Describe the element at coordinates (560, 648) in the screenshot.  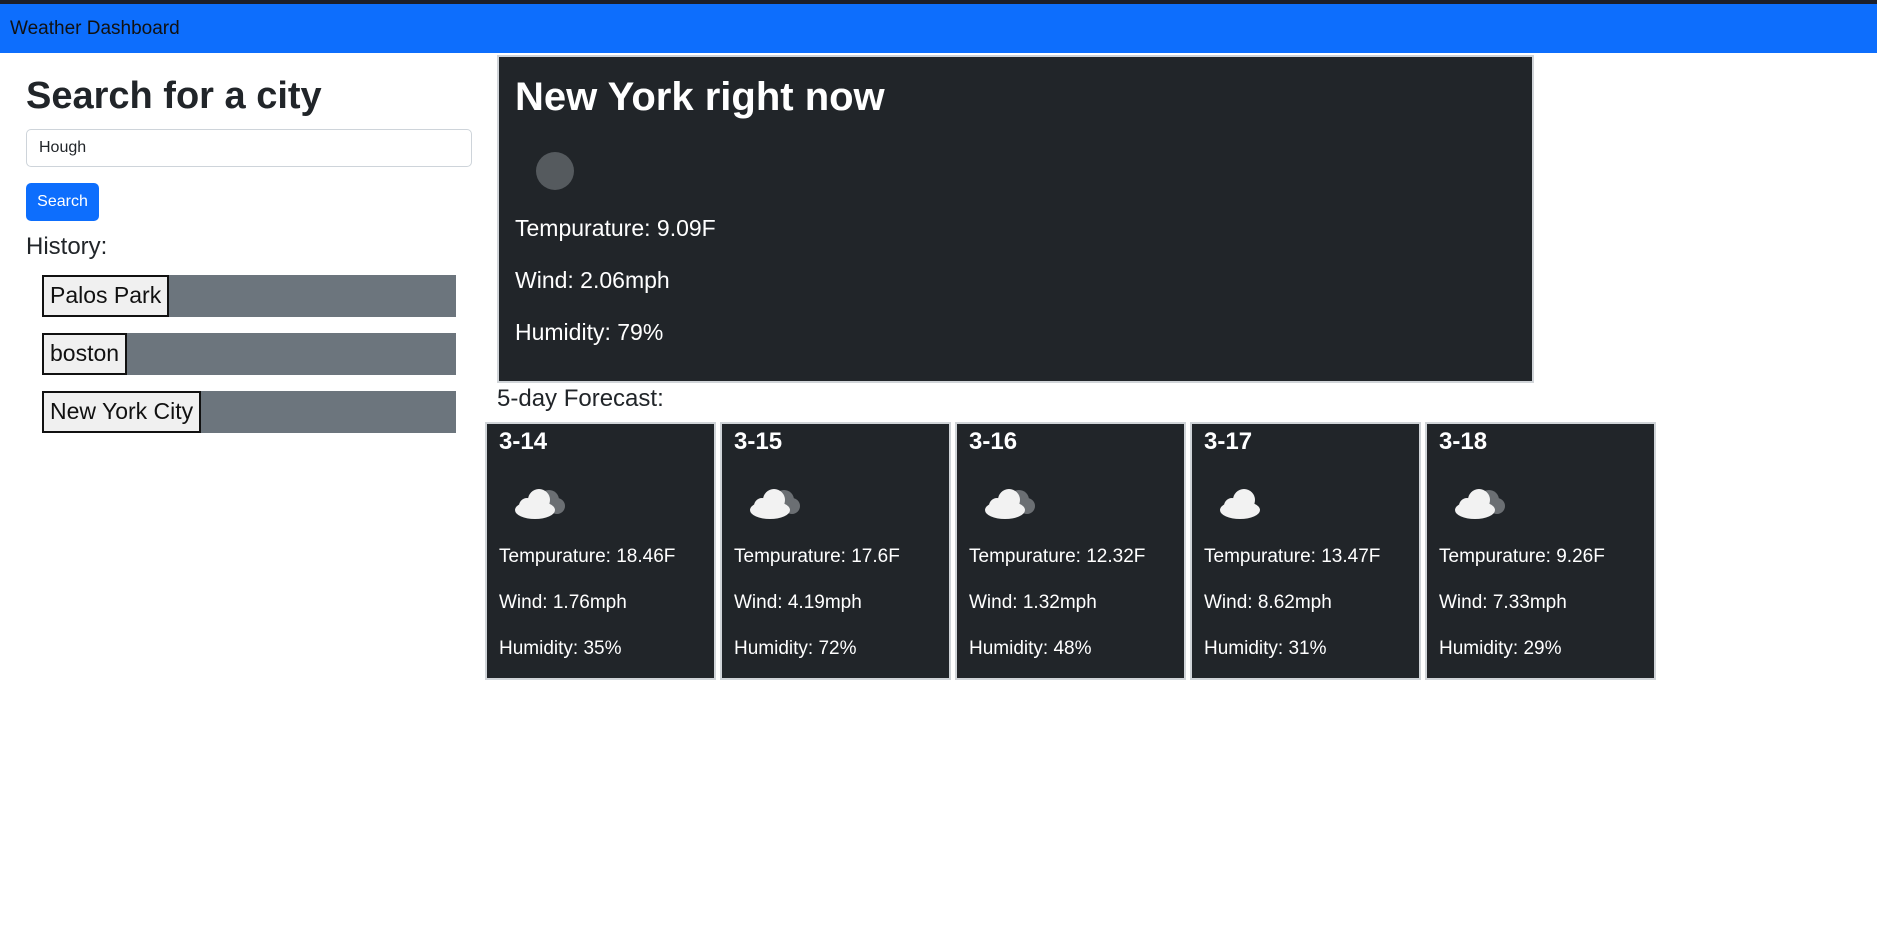
I see `forecast-humidity: Humidity: 35%` at that location.